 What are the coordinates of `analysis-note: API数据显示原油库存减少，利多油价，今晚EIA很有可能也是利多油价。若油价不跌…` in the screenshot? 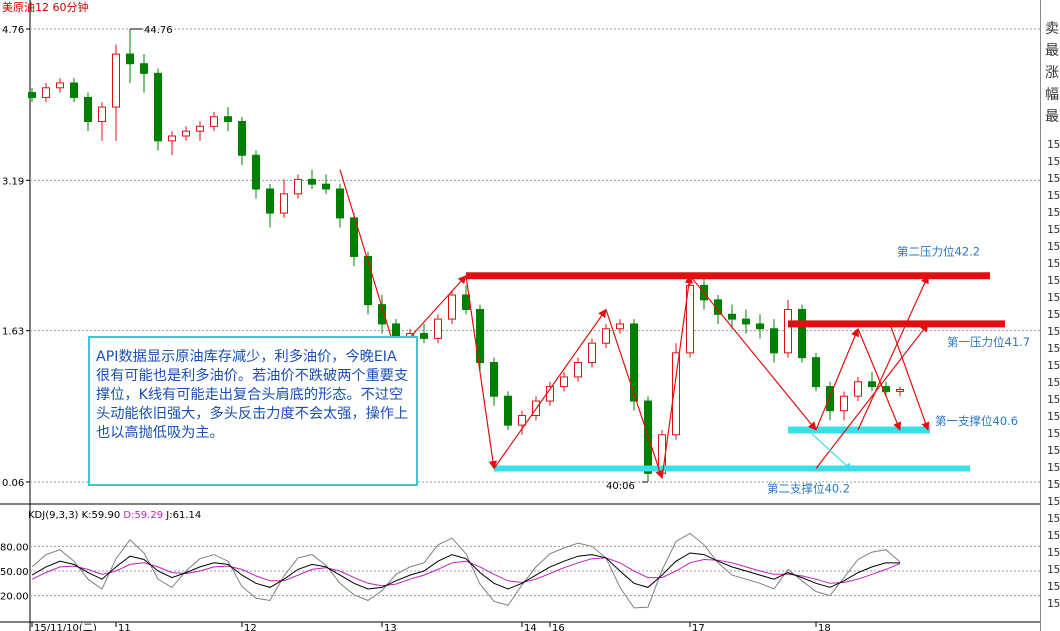 It's located at (253, 411).